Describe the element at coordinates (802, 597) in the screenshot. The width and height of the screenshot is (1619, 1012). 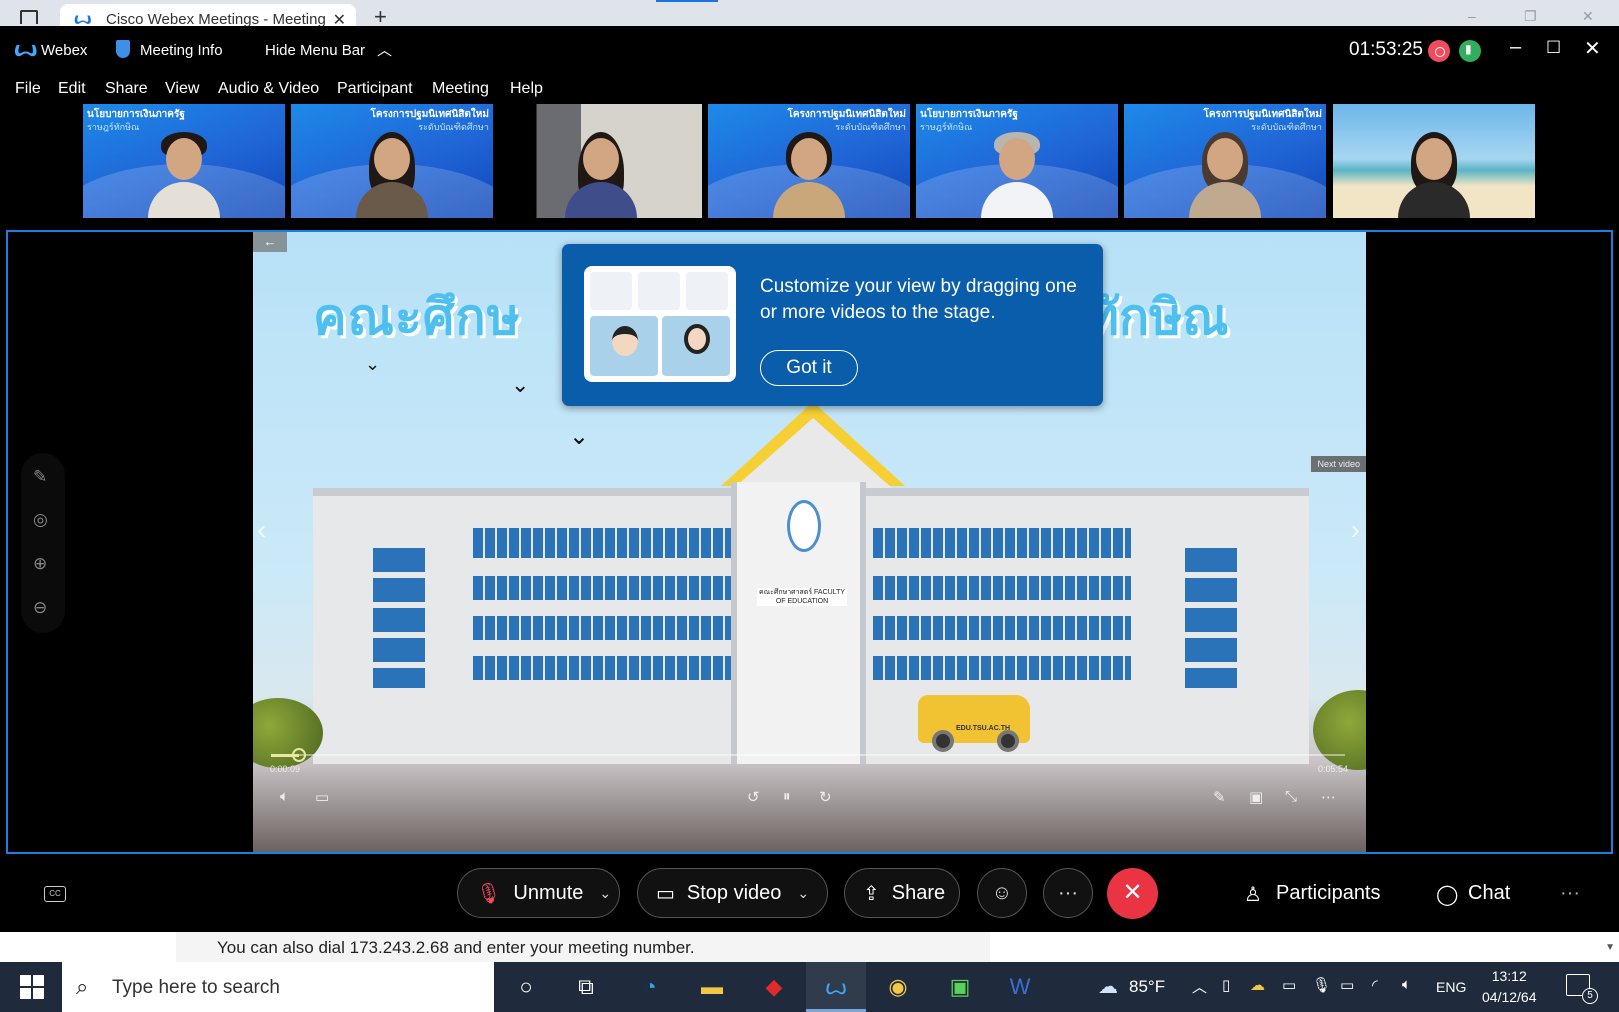
I see `faculty-sign: คณะศึกษาศาสตร์ FACULTY OF EDUCATION` at that location.